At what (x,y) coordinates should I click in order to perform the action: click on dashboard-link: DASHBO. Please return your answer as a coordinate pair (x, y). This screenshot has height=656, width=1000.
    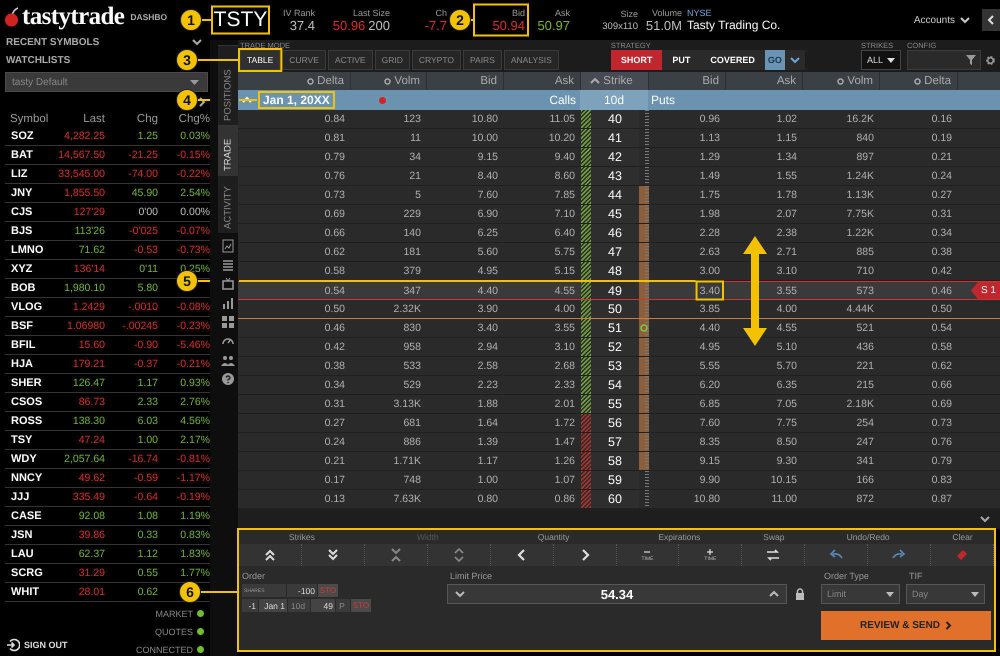
    Looking at the image, I should click on (149, 17).